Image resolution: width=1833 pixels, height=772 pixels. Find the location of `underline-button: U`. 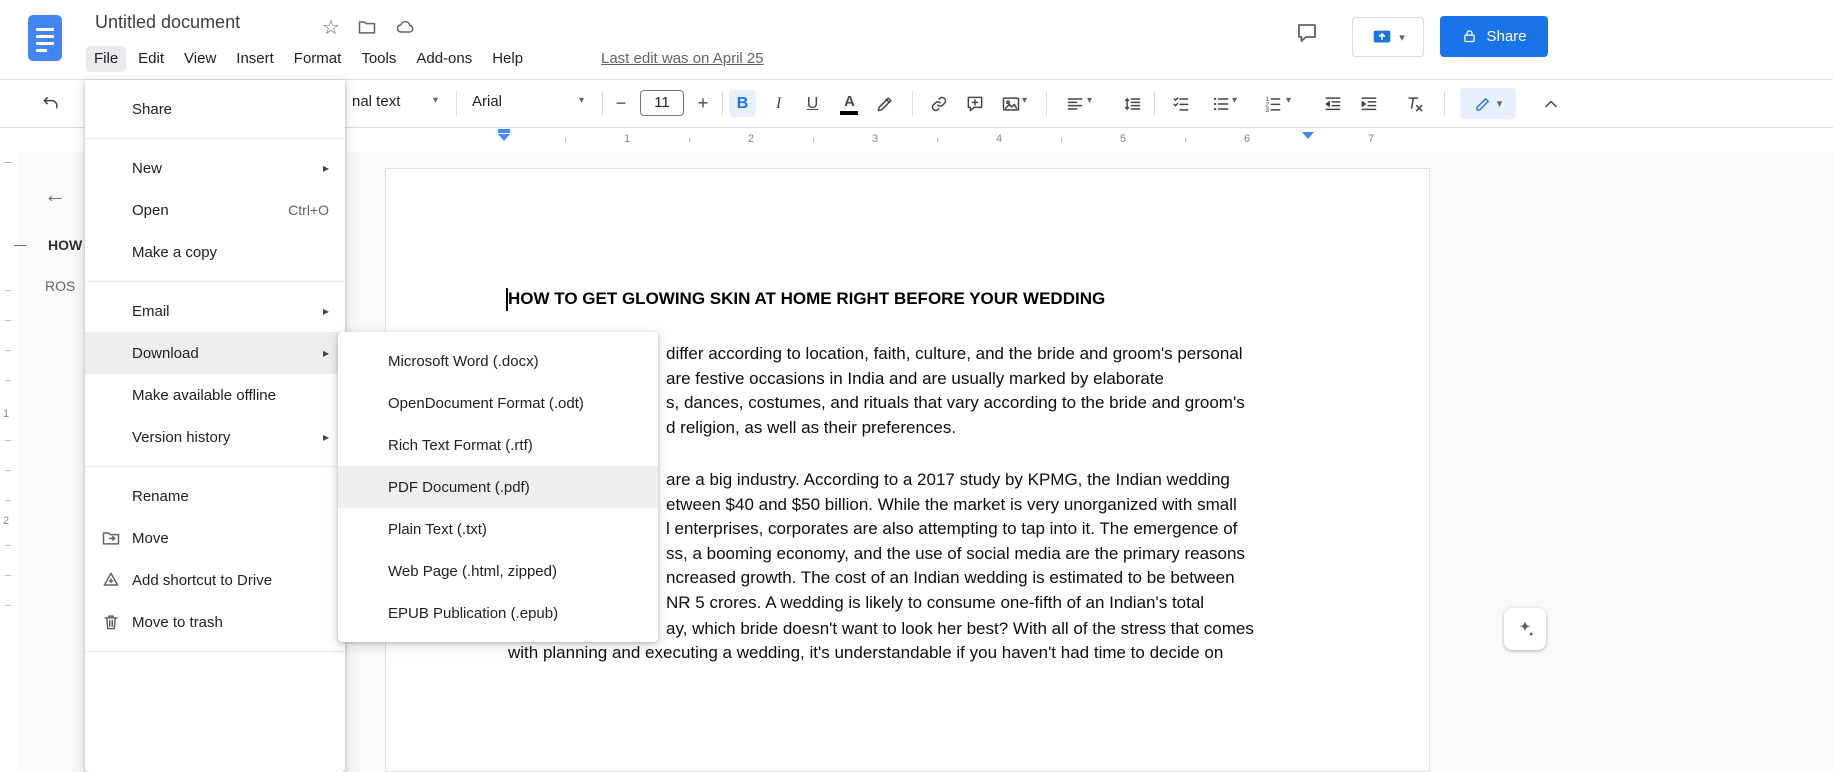

underline-button: U is located at coordinates (812, 103).